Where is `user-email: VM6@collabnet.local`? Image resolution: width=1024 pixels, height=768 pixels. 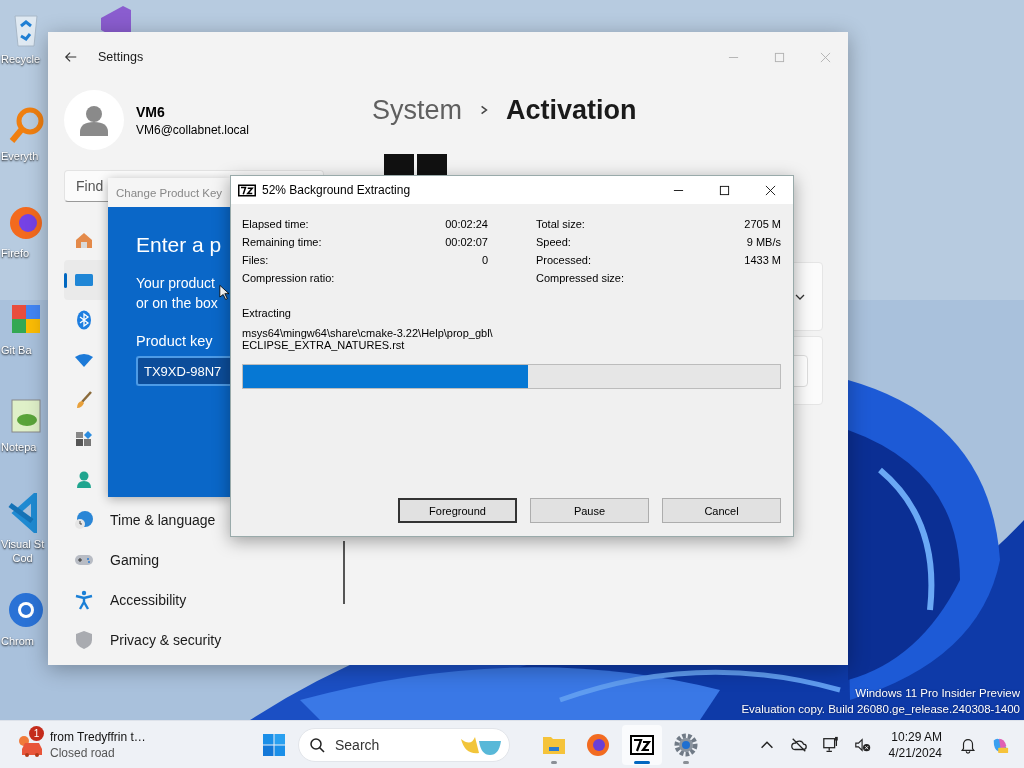
user-email: VM6@collabnet.local is located at coordinates (192, 129).